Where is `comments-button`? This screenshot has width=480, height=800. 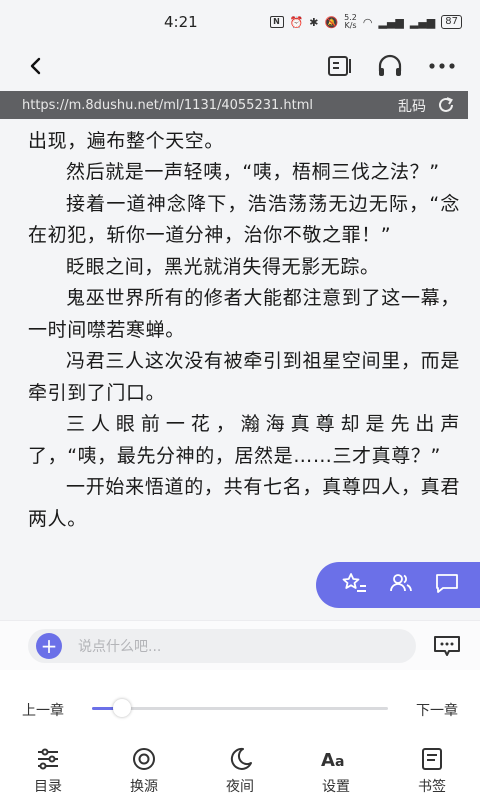 comments-button is located at coordinates (447, 648).